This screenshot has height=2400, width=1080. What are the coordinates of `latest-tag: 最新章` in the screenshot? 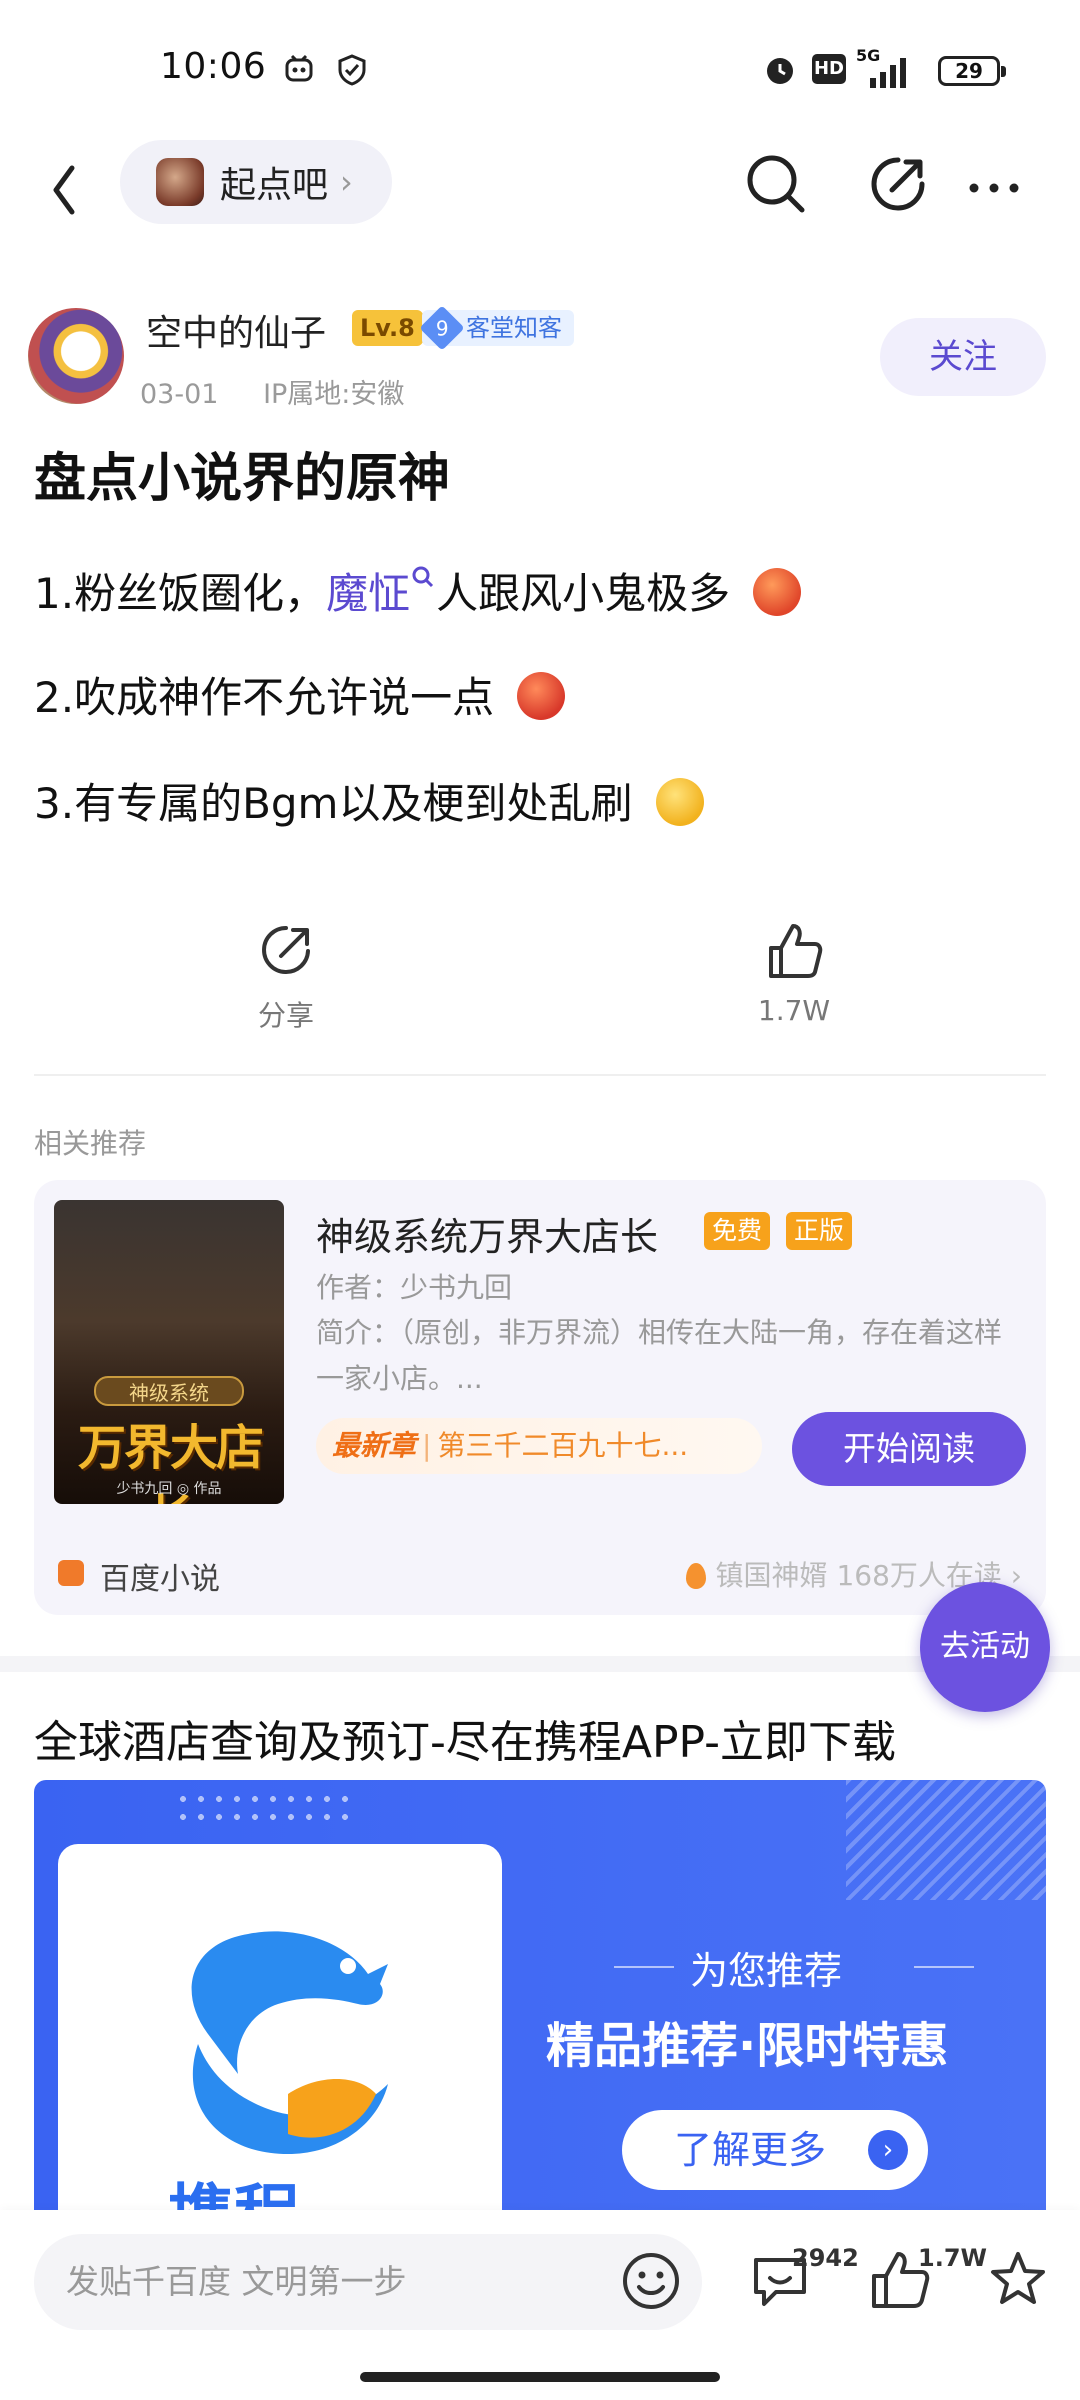 It's located at (374, 1445).